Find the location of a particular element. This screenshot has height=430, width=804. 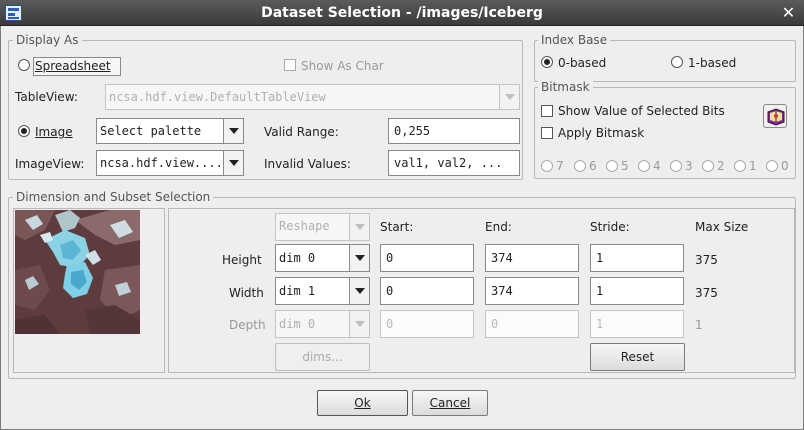

bit-0-label: 0 is located at coordinates (785, 166).